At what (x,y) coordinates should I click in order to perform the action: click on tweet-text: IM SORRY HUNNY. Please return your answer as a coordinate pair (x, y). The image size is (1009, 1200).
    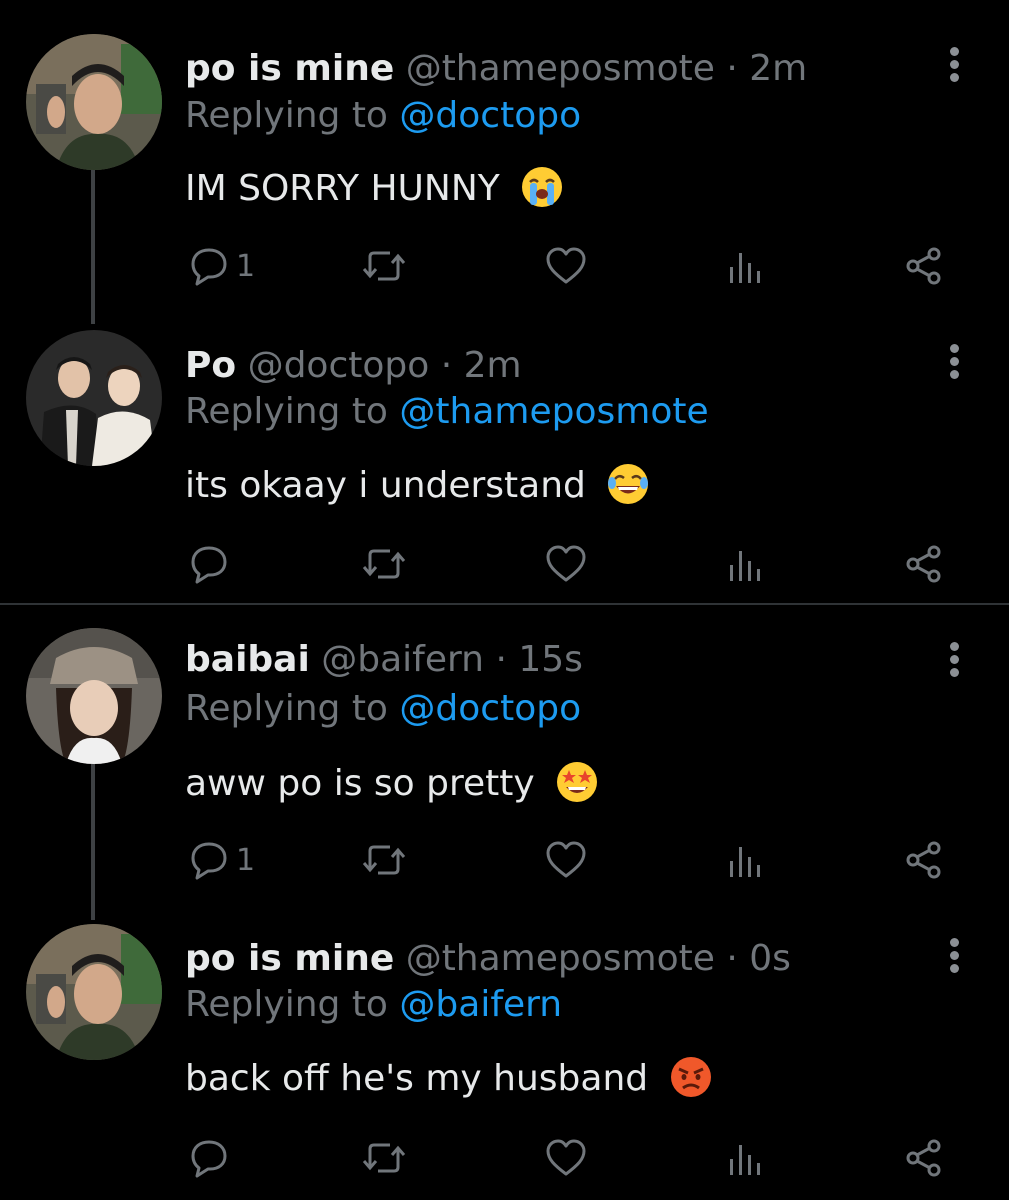
    Looking at the image, I should click on (374, 189).